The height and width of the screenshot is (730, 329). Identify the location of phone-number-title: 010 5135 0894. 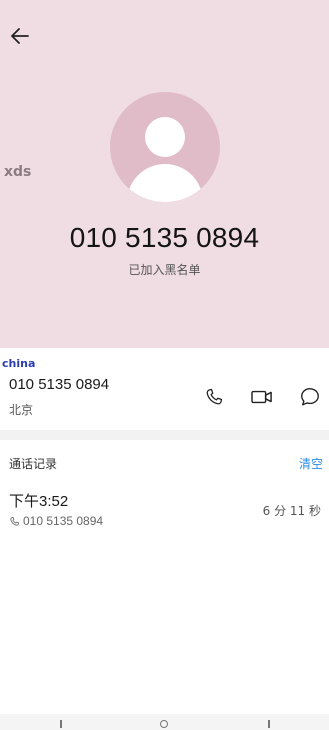
(164, 237).